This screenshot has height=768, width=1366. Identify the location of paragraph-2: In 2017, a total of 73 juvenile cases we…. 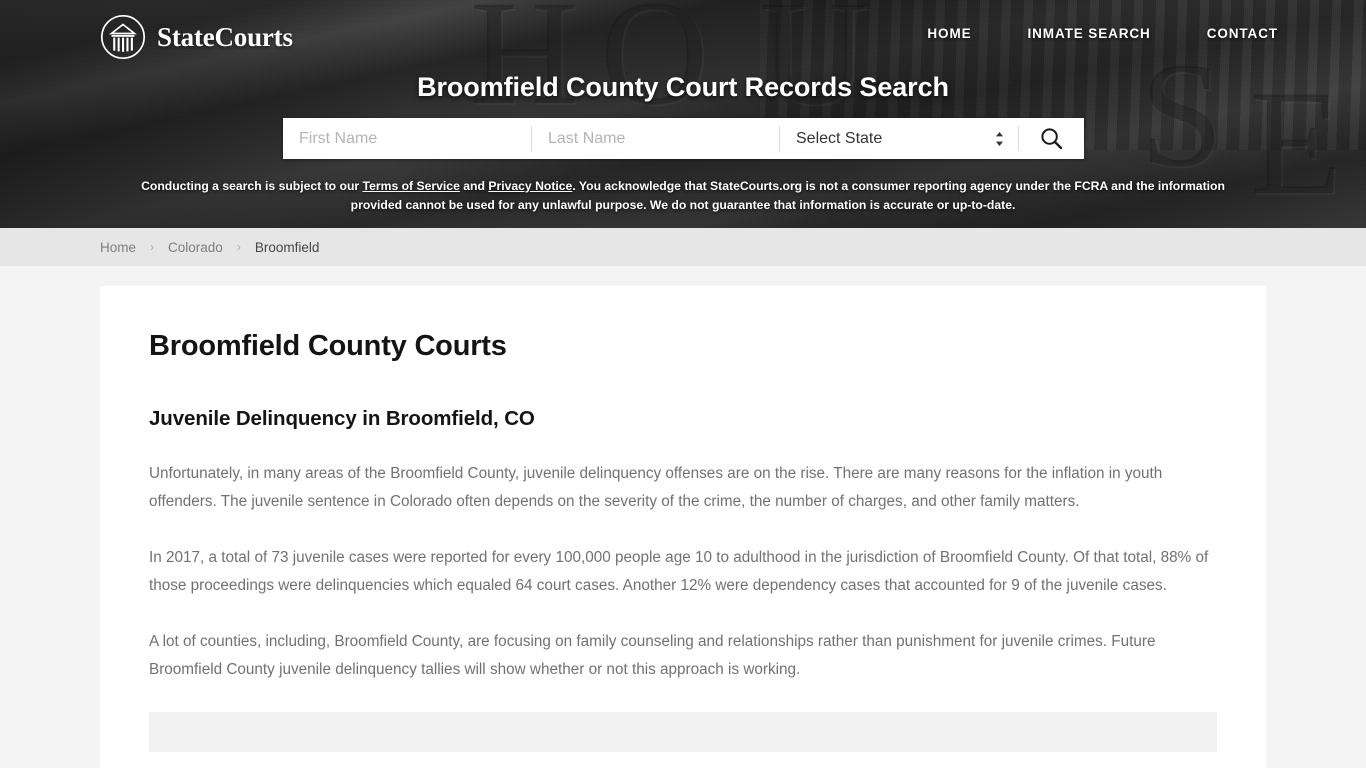
(679, 571).